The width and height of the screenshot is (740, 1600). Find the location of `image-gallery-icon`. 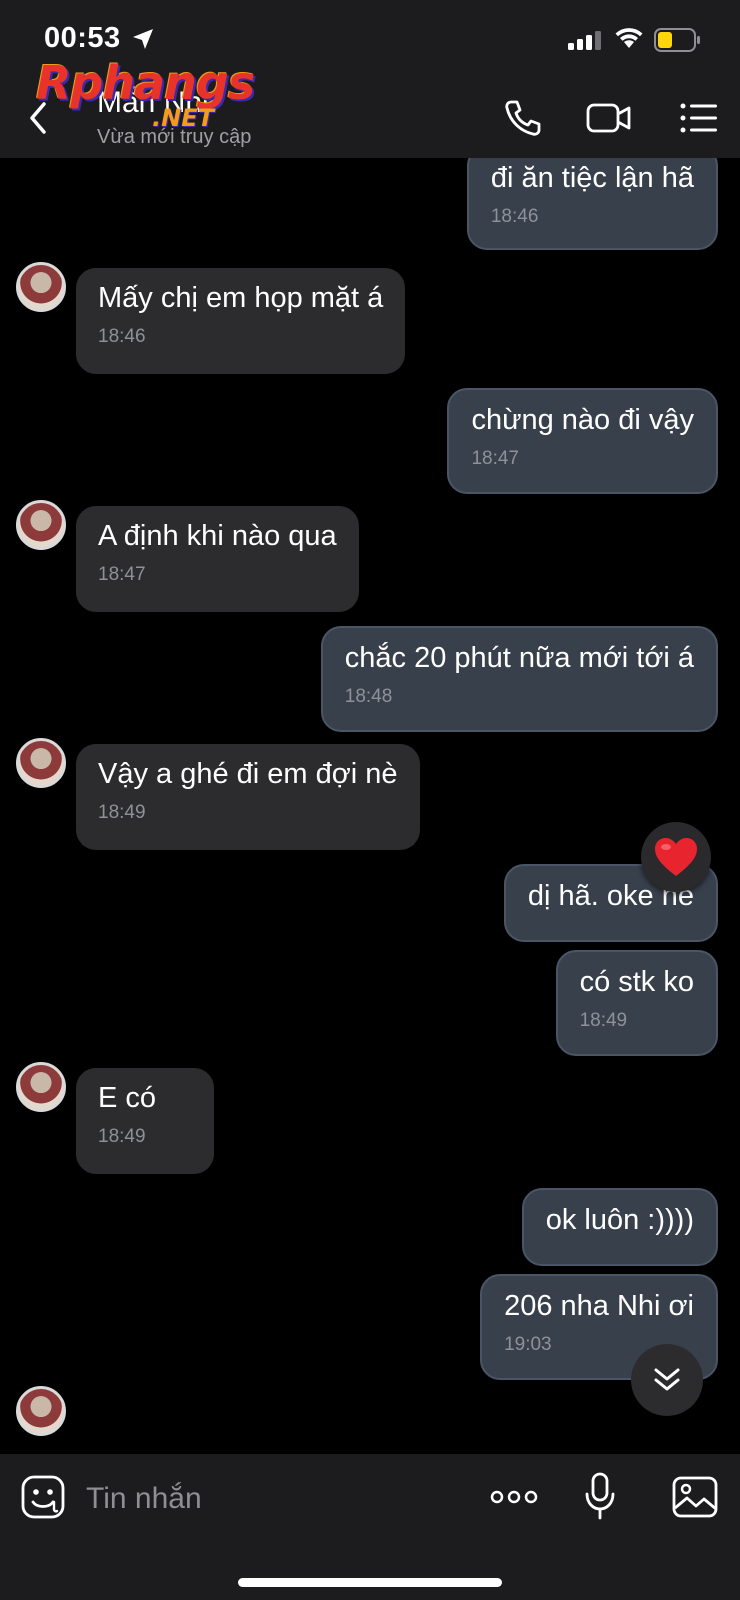

image-gallery-icon is located at coordinates (695, 1497).